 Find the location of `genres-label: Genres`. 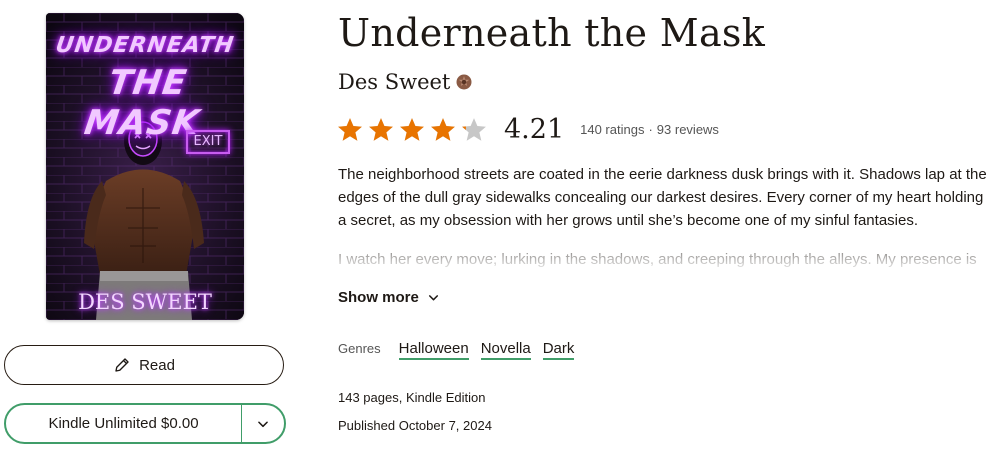

genres-label: Genres is located at coordinates (359, 348).